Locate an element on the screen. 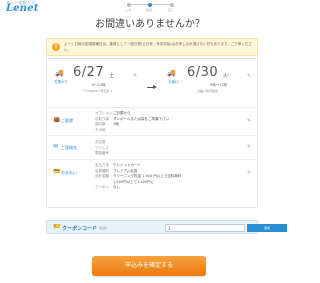 Image resolution: width=320 pixels, height=283 pixels. delivery-date: 6/30 is located at coordinates (203, 72).